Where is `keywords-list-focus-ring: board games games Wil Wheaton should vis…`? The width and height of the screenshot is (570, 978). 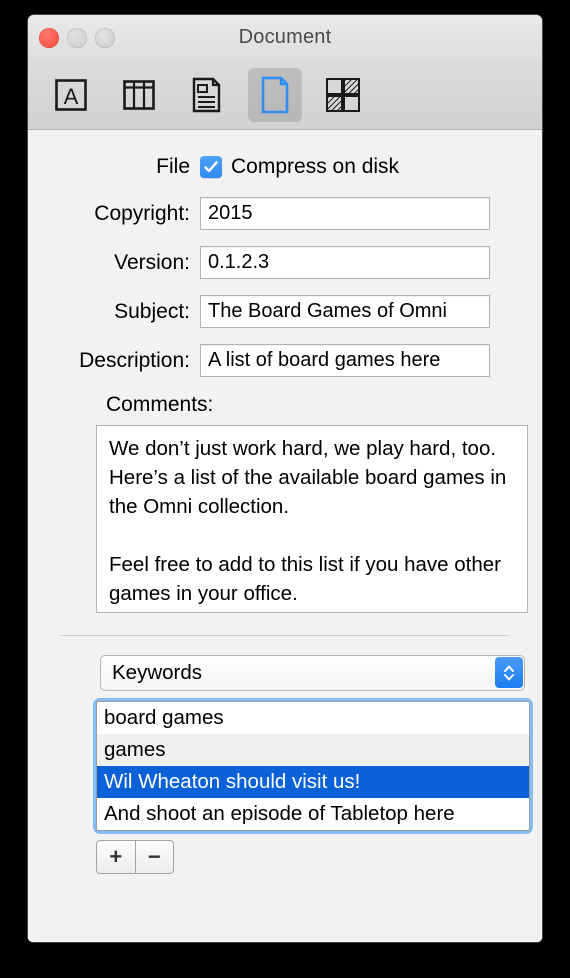 keywords-list-focus-ring: board games games Wil Wheaton should vis… is located at coordinates (313, 766).